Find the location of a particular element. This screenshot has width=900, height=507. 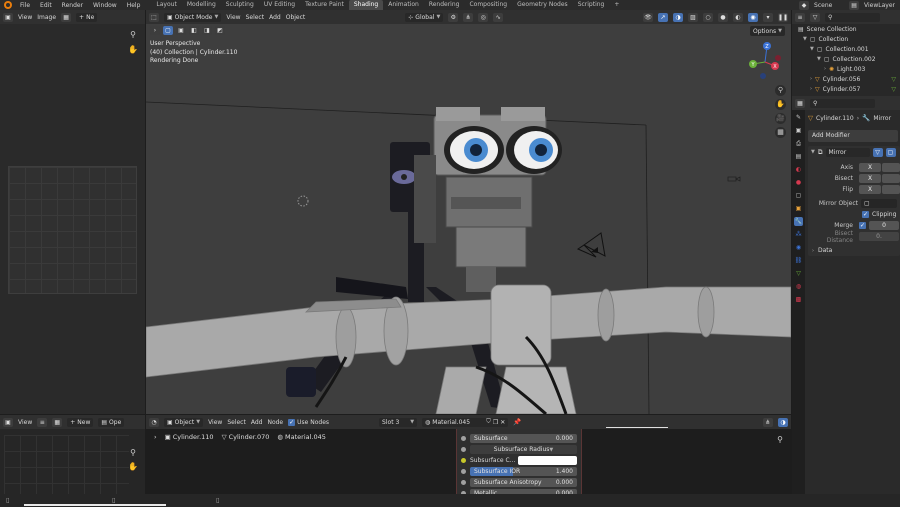

select-subtract-icon: ◧ is located at coordinates (194, 30).